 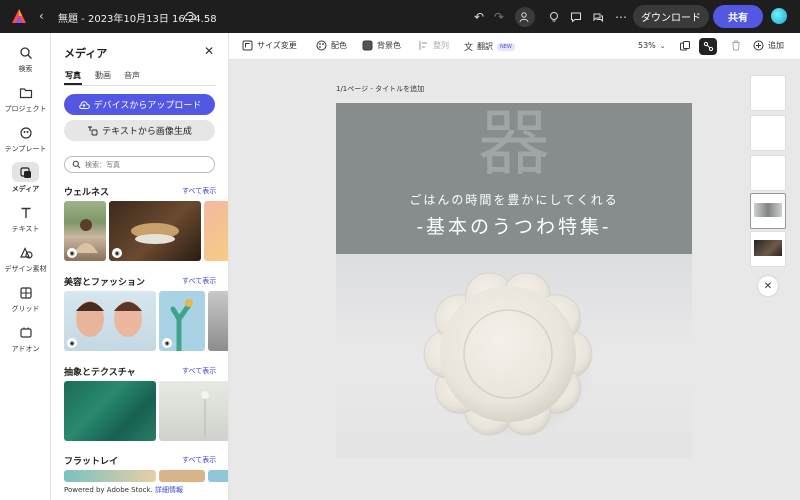 I want to click on media-tabs: 写真 動画 音声, so click(x=140, y=78).